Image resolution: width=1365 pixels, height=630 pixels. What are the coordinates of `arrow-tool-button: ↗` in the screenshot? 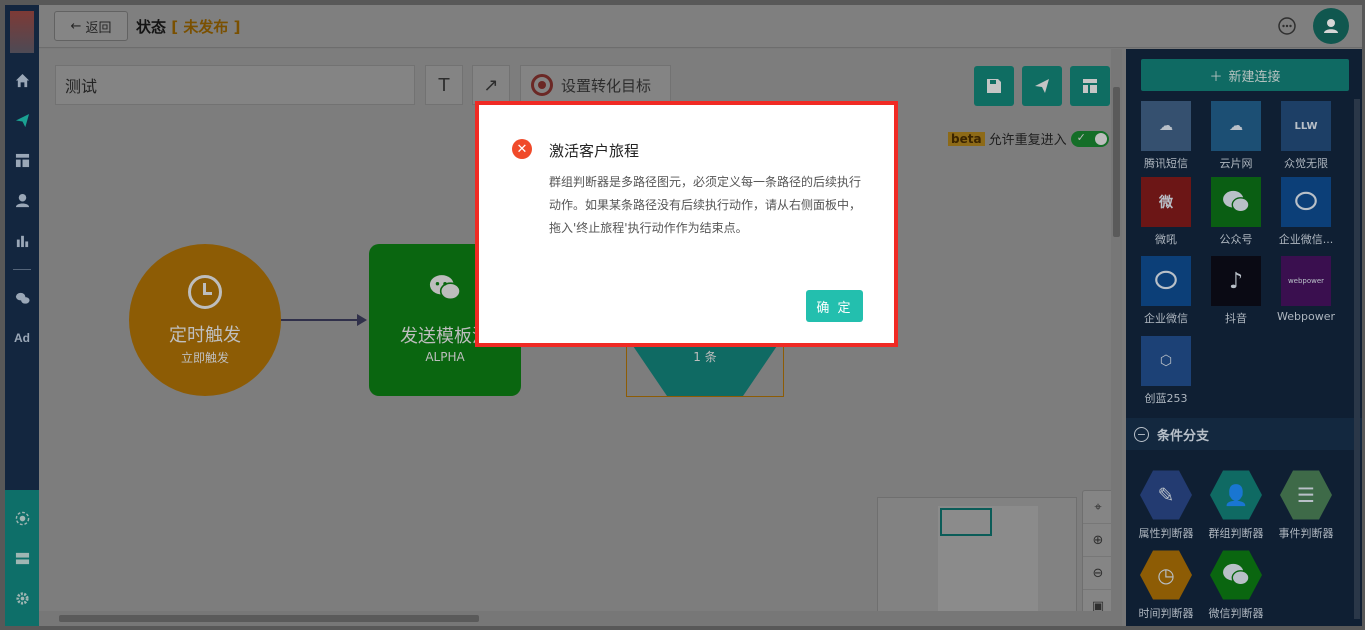 It's located at (491, 85).